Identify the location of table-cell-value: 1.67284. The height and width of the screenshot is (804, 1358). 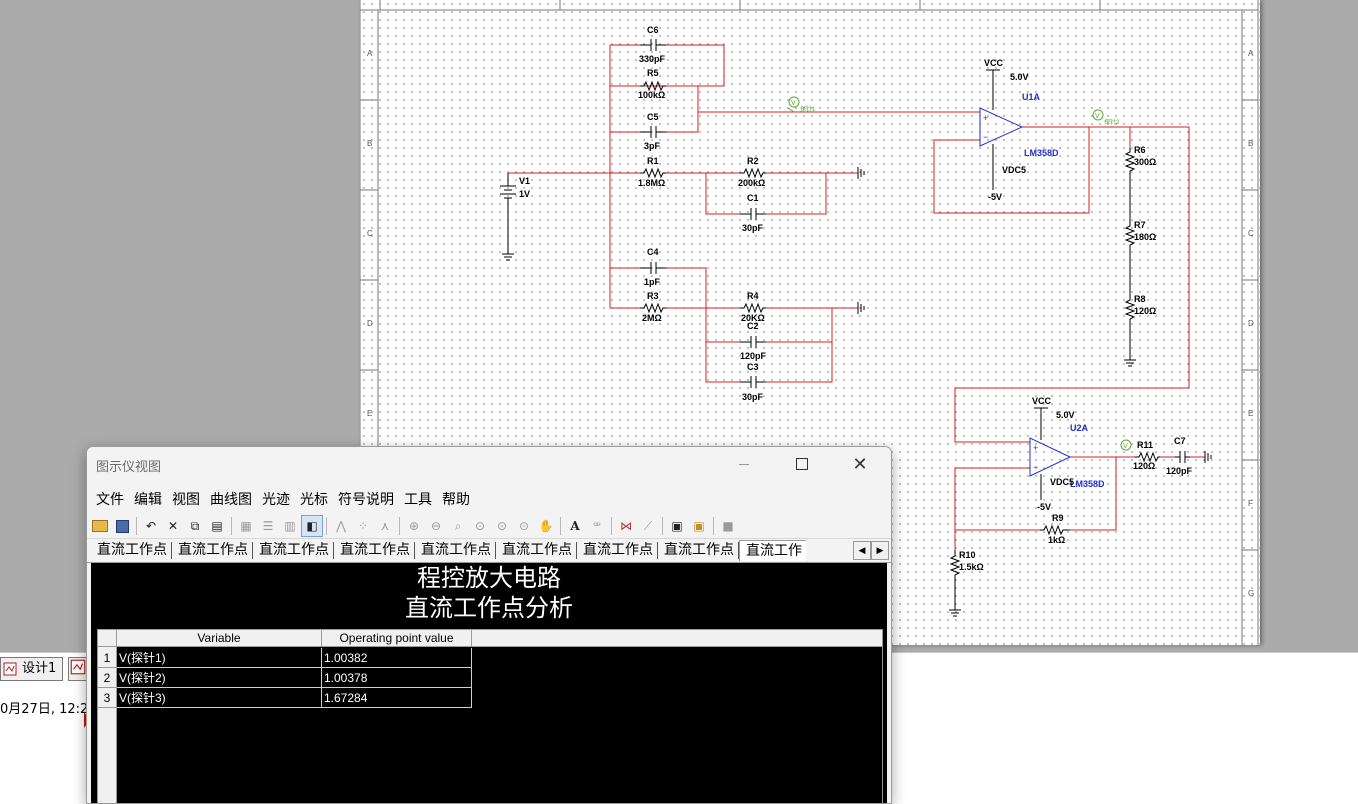
(397, 698).